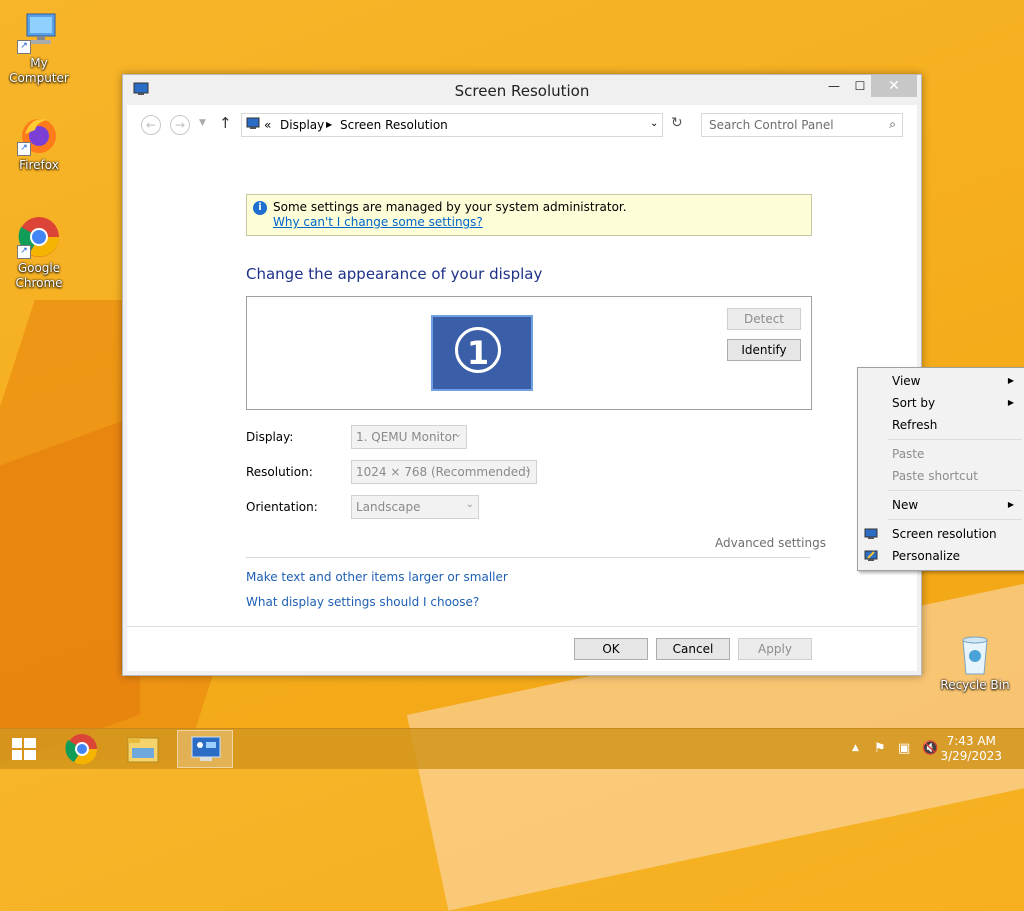  I want to click on orientation-select: Landscape ⌄, so click(415, 507).